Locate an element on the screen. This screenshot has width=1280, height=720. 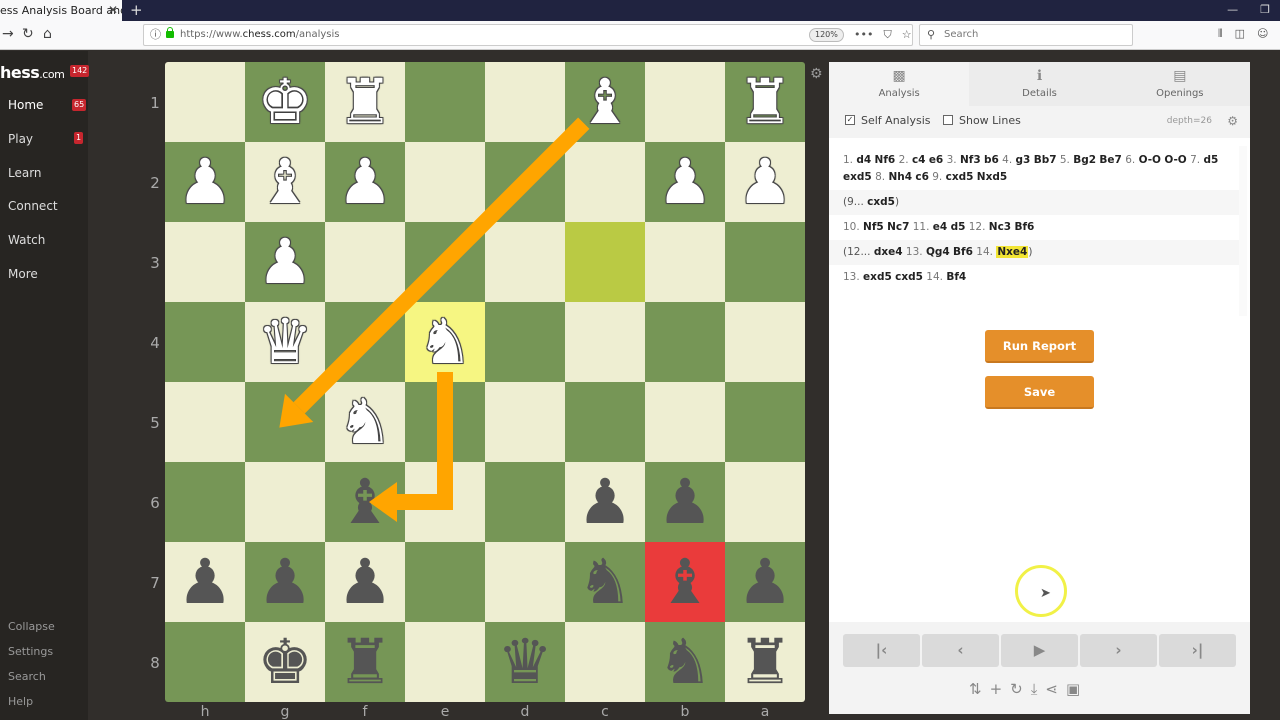
move: Qg4 is located at coordinates (938, 252).